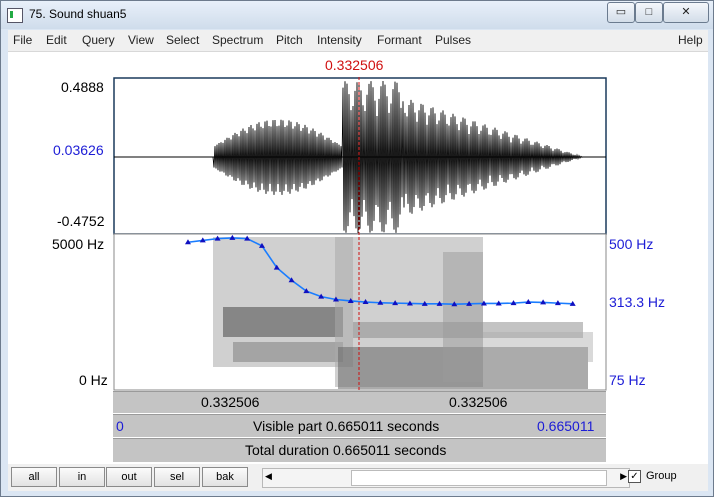 Image resolution: width=714 pixels, height=497 pixels. I want to click on pitch-current-label: 313.3 Hz, so click(637, 302).